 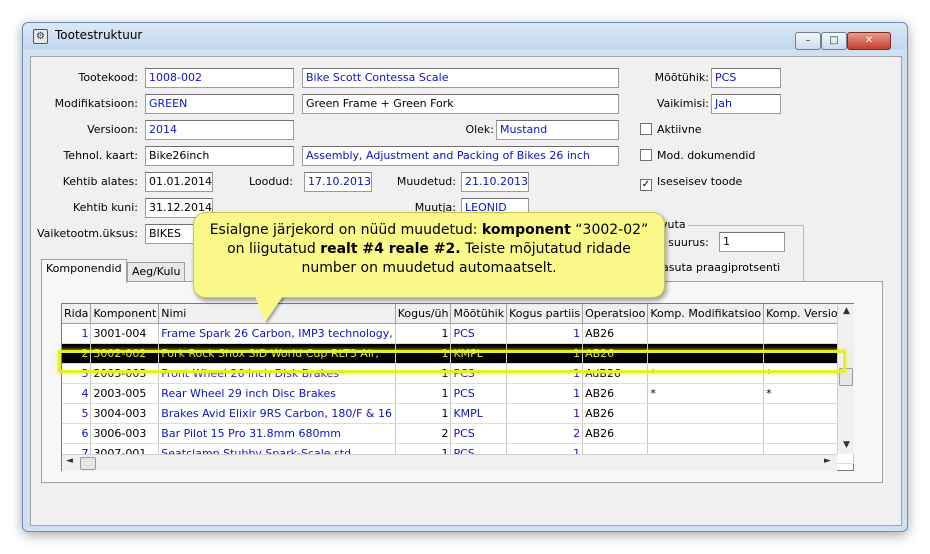 I want to click on component-name: Front Wheel 26 inch Disk Brakes, so click(x=277, y=373).